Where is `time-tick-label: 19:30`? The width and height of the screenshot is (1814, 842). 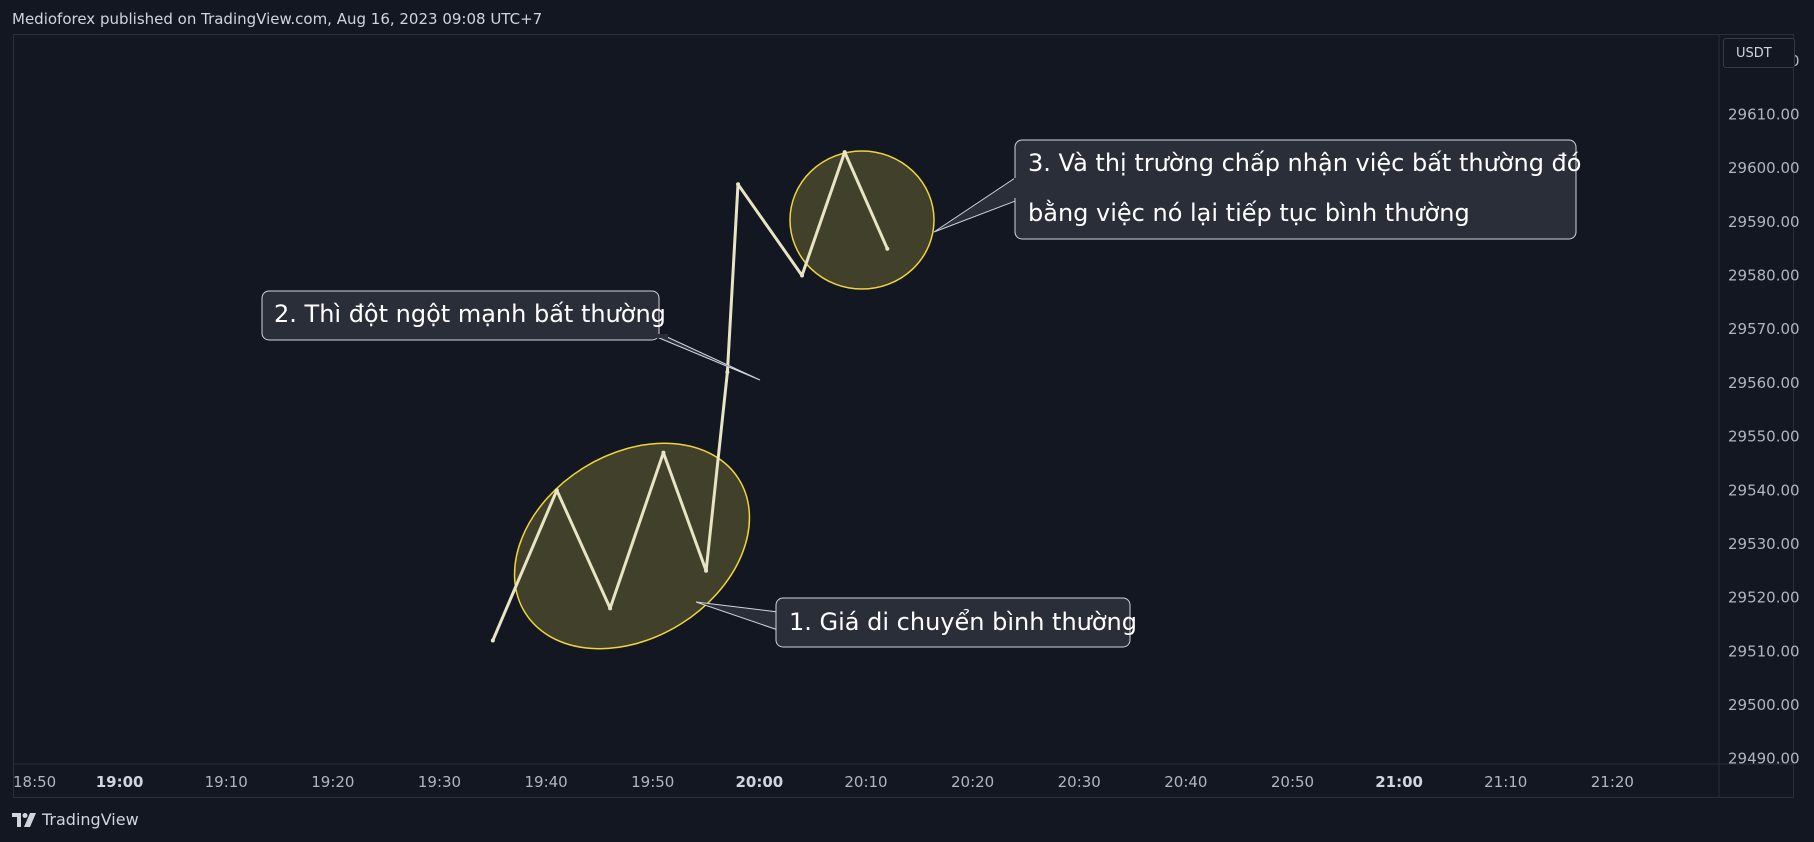
time-tick-label: 19:30 is located at coordinates (439, 782).